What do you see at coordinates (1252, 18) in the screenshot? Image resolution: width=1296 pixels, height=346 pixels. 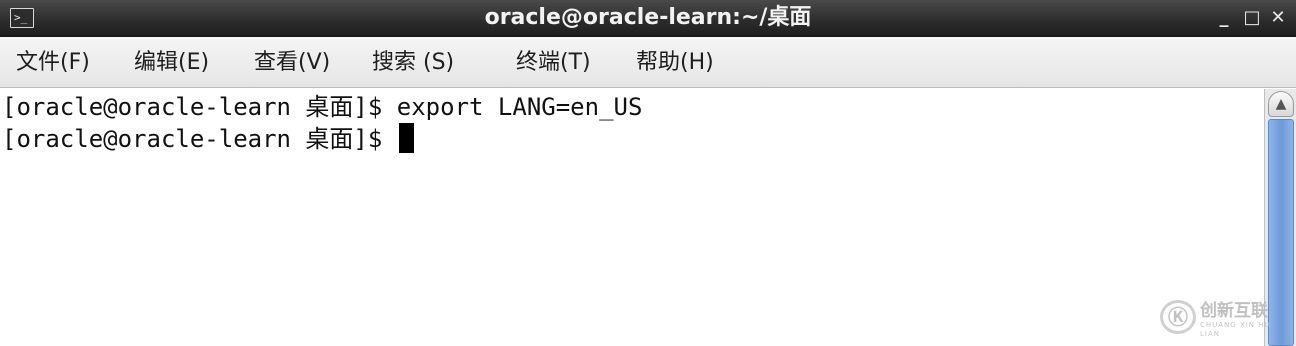 I see `maximize-button: □` at bounding box center [1252, 18].